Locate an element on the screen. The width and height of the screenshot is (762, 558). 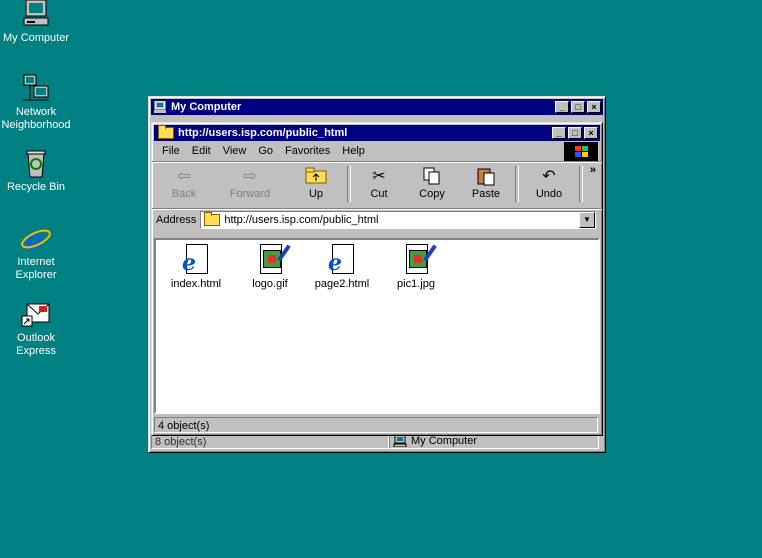
undo-label: Undo is located at coordinates (549, 194).